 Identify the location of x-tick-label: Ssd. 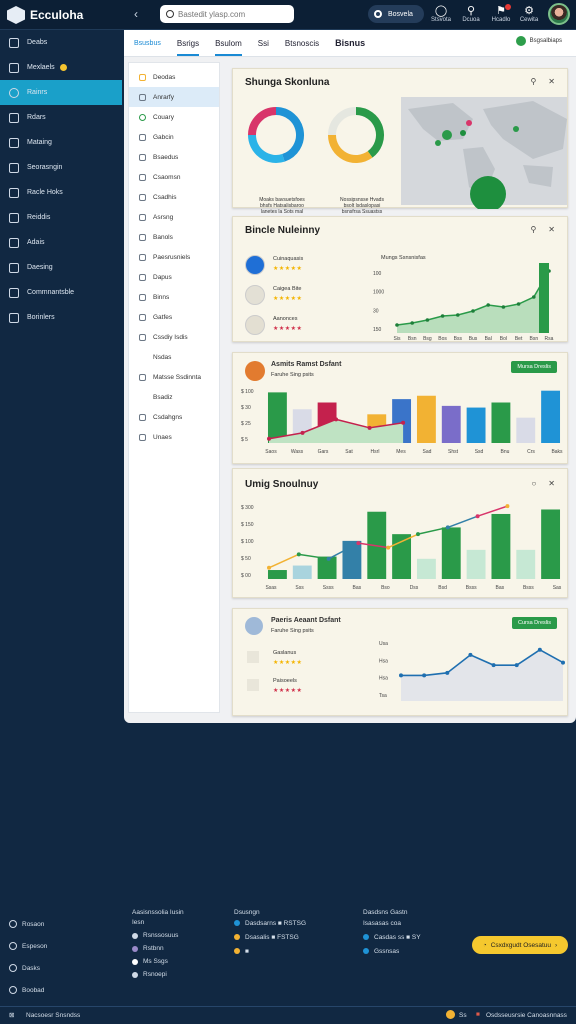
(479, 452).